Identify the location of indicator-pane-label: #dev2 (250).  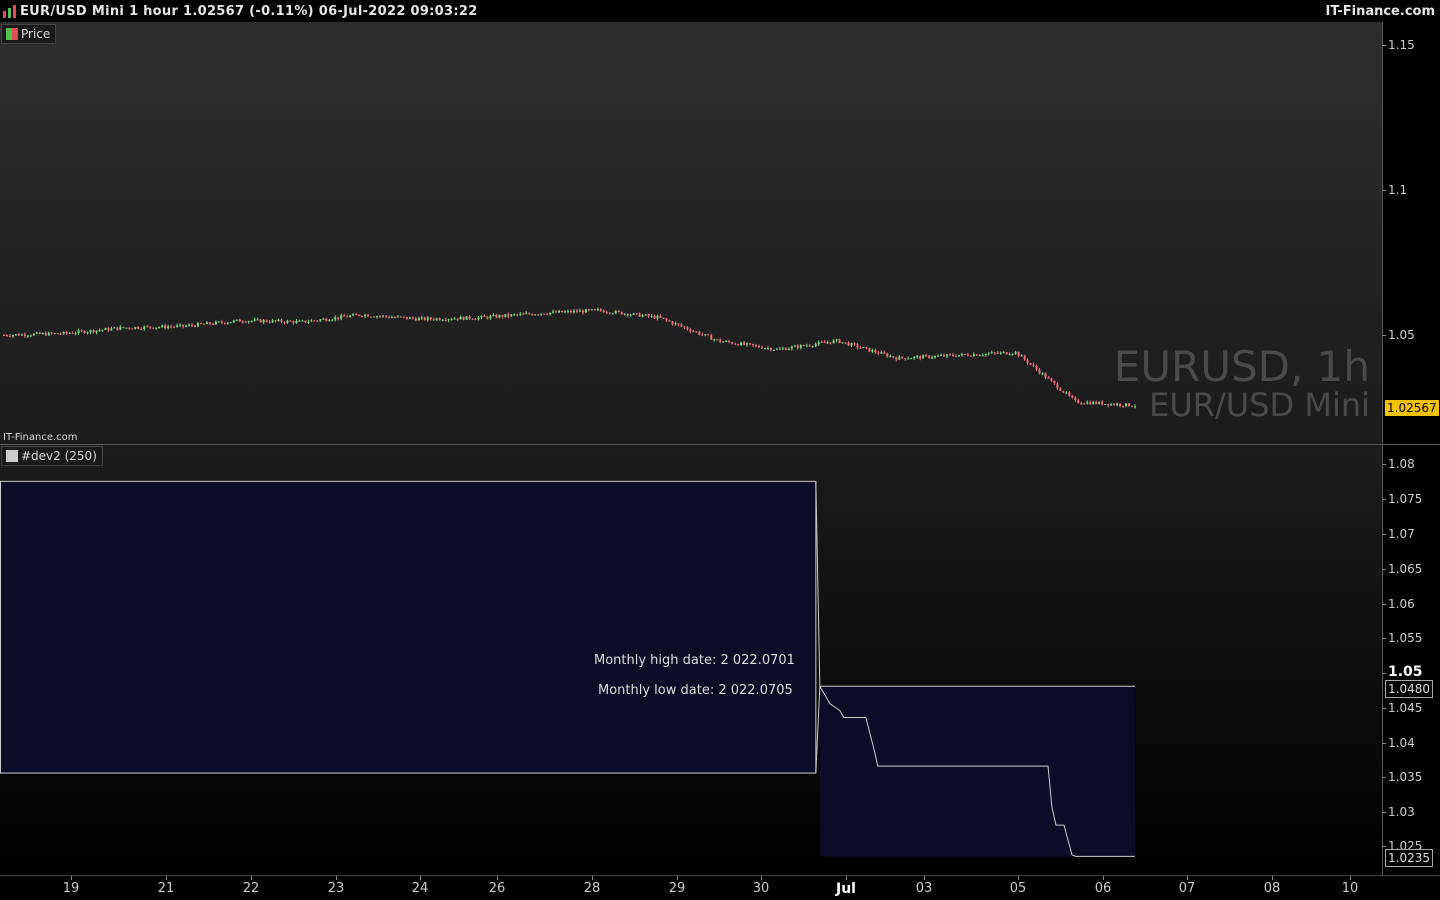
(52, 456).